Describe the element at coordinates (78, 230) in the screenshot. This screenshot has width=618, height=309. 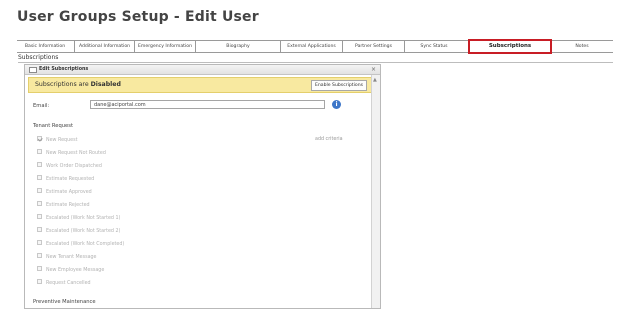
I see `criteria-item: Escalated (Work Not Started 2)` at that location.